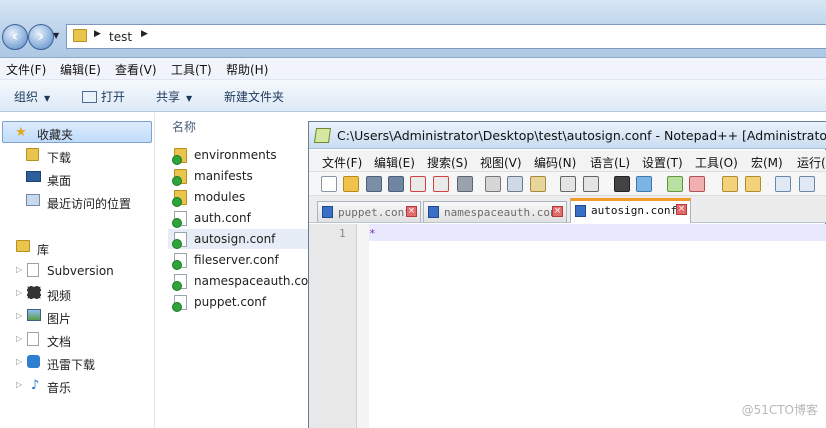 Image resolution: width=826 pixels, height=428 pixels. I want to click on sidebar-item-subversion: ▷ Subversion, so click(76, 271).